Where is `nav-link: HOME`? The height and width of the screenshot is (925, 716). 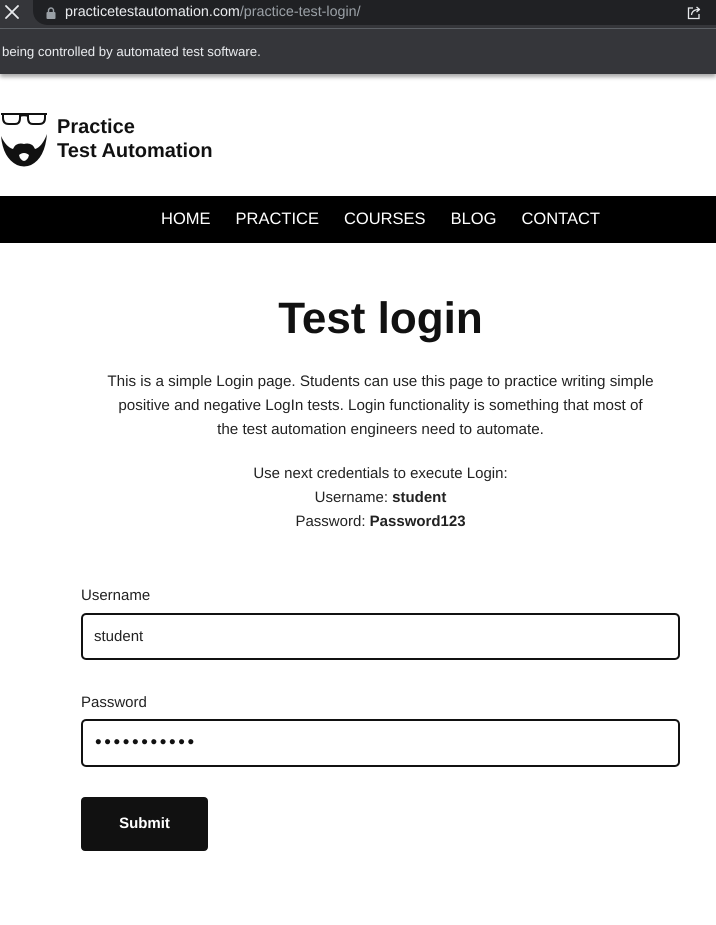
nav-link: HOME is located at coordinates (186, 219).